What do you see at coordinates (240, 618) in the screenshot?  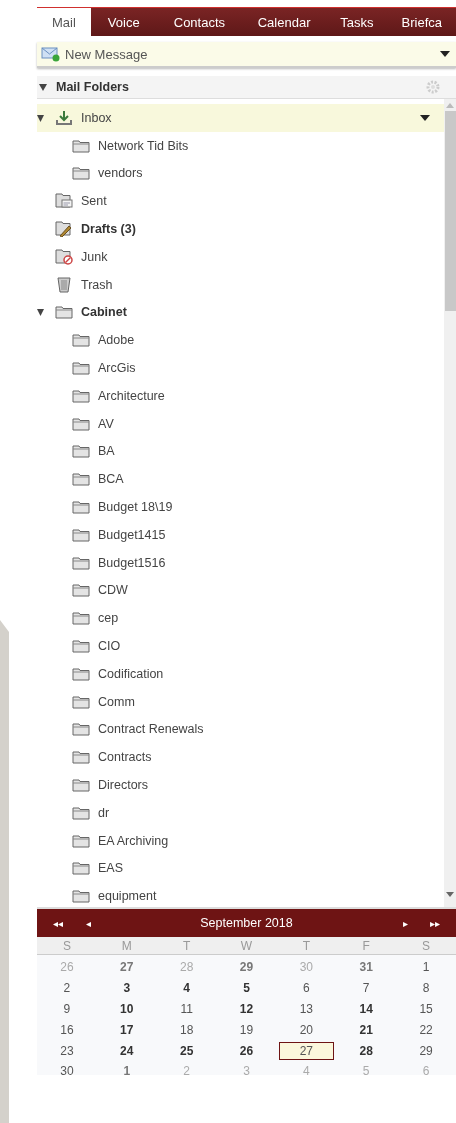 I see `folder-item: cep` at bounding box center [240, 618].